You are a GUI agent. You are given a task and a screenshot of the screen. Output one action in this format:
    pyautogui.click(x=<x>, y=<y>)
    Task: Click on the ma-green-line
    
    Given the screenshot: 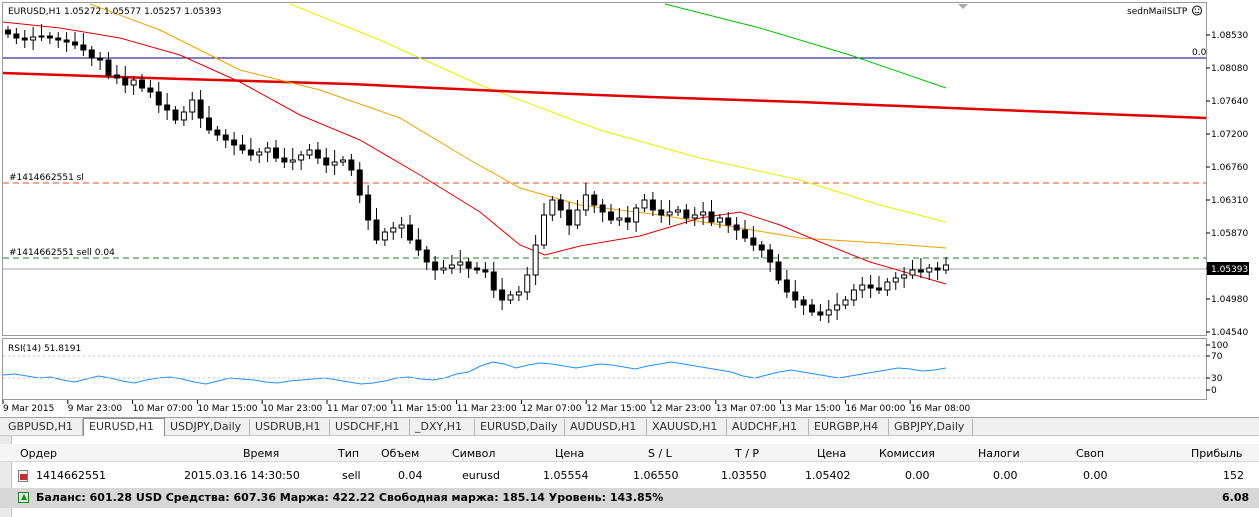 What is the action you would take?
    pyautogui.click(x=805, y=46)
    